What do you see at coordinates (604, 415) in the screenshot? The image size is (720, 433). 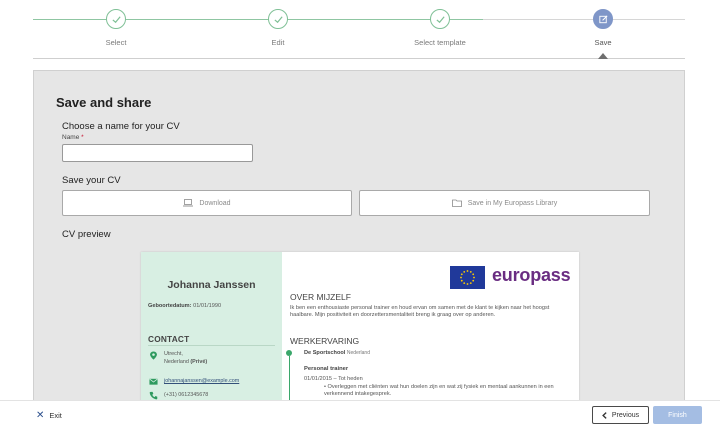 I see `chevron-left-icon` at bounding box center [604, 415].